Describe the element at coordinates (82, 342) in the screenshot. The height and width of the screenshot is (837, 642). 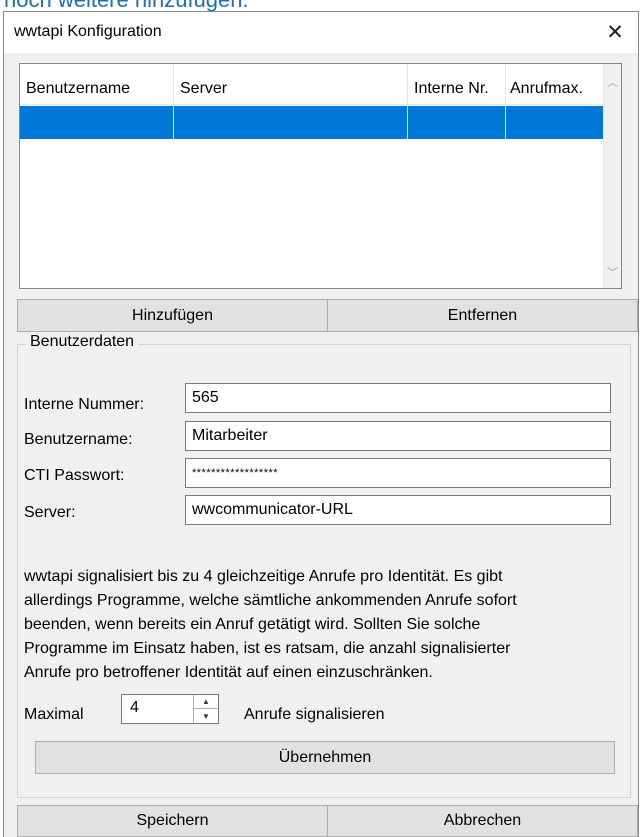
I see `group-legend: Benutzerdaten` at that location.